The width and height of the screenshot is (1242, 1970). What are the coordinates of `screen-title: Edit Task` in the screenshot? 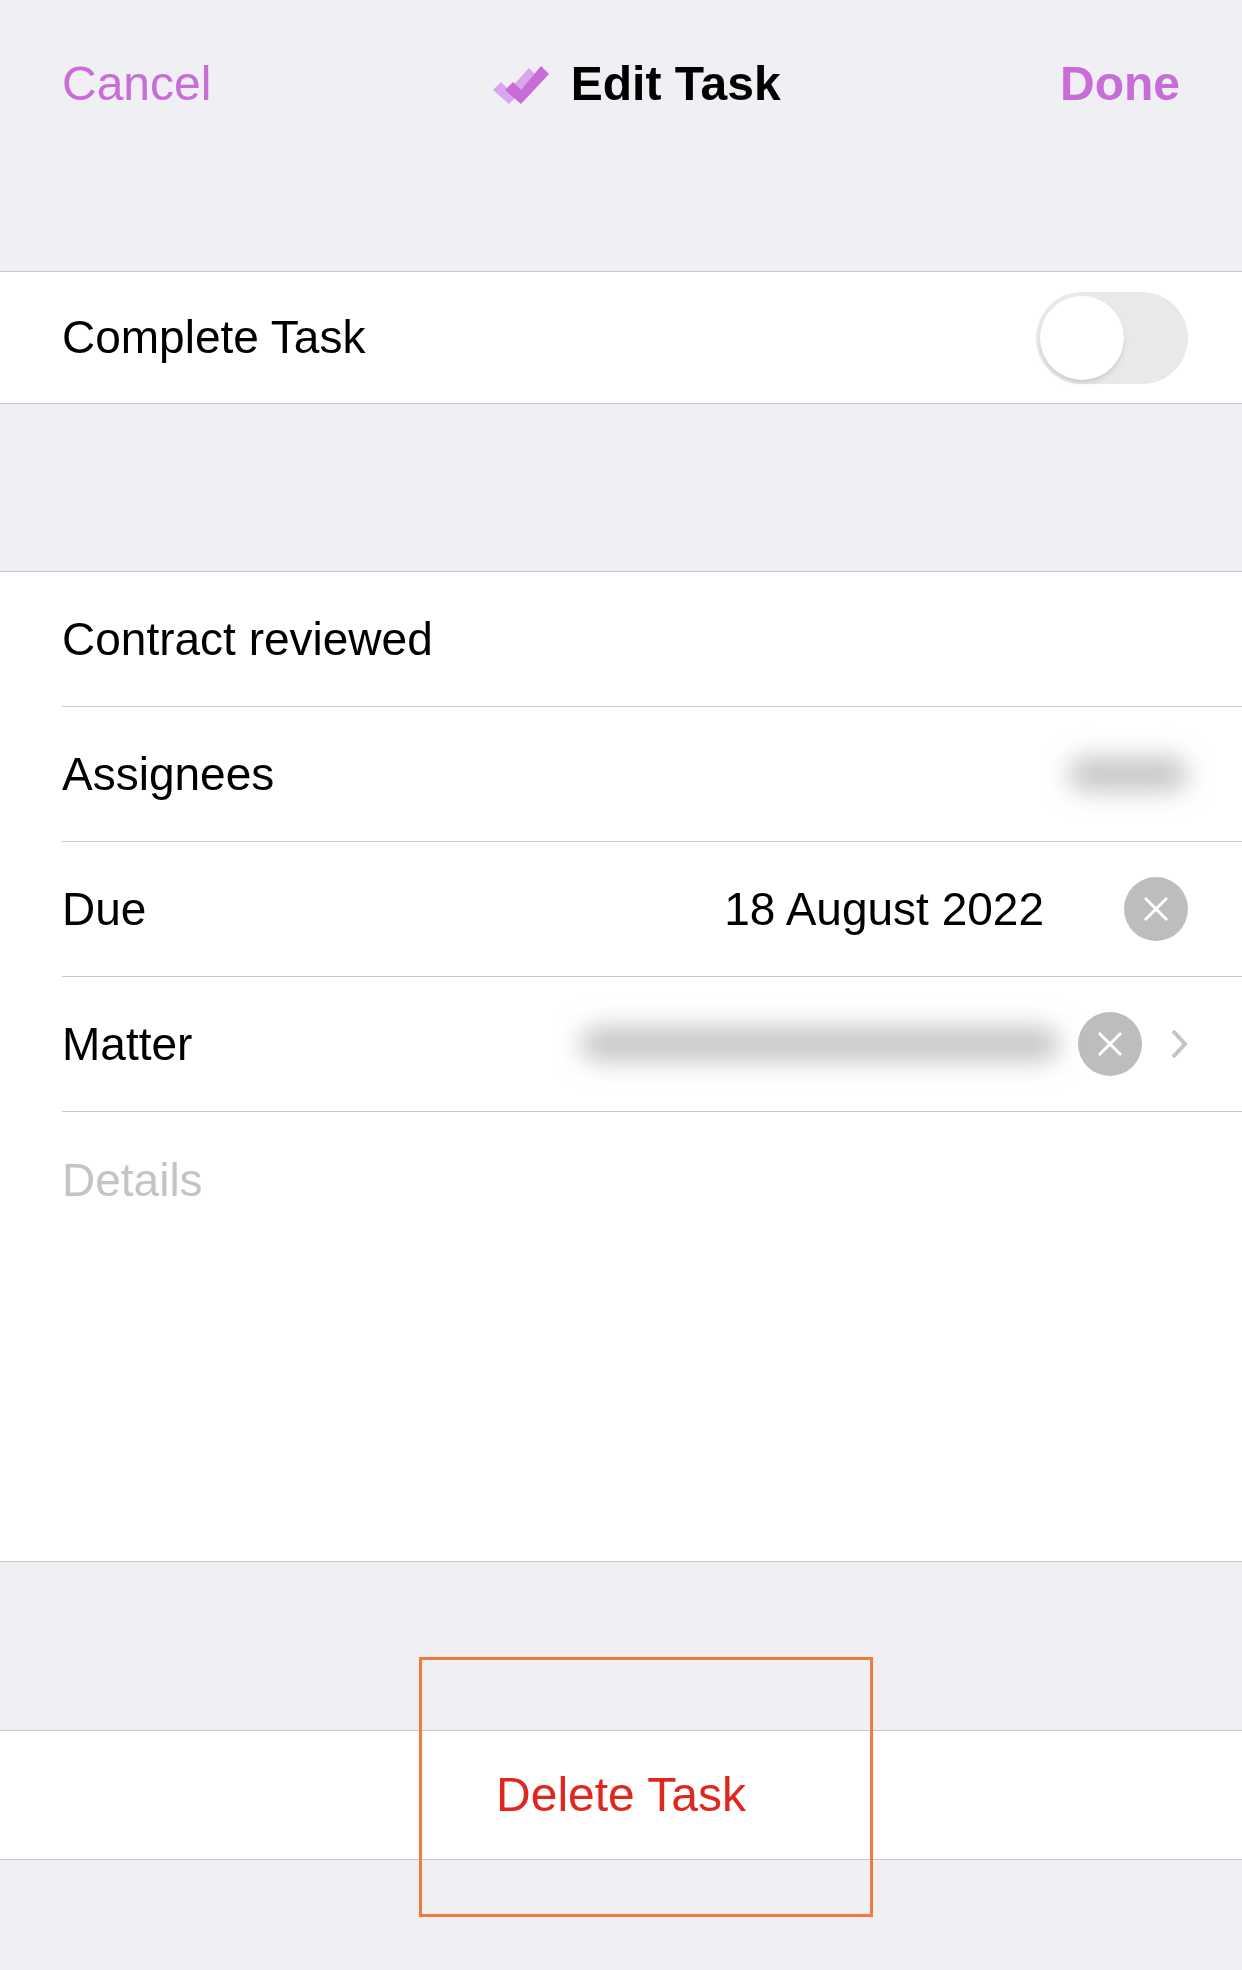 It's located at (675, 84).